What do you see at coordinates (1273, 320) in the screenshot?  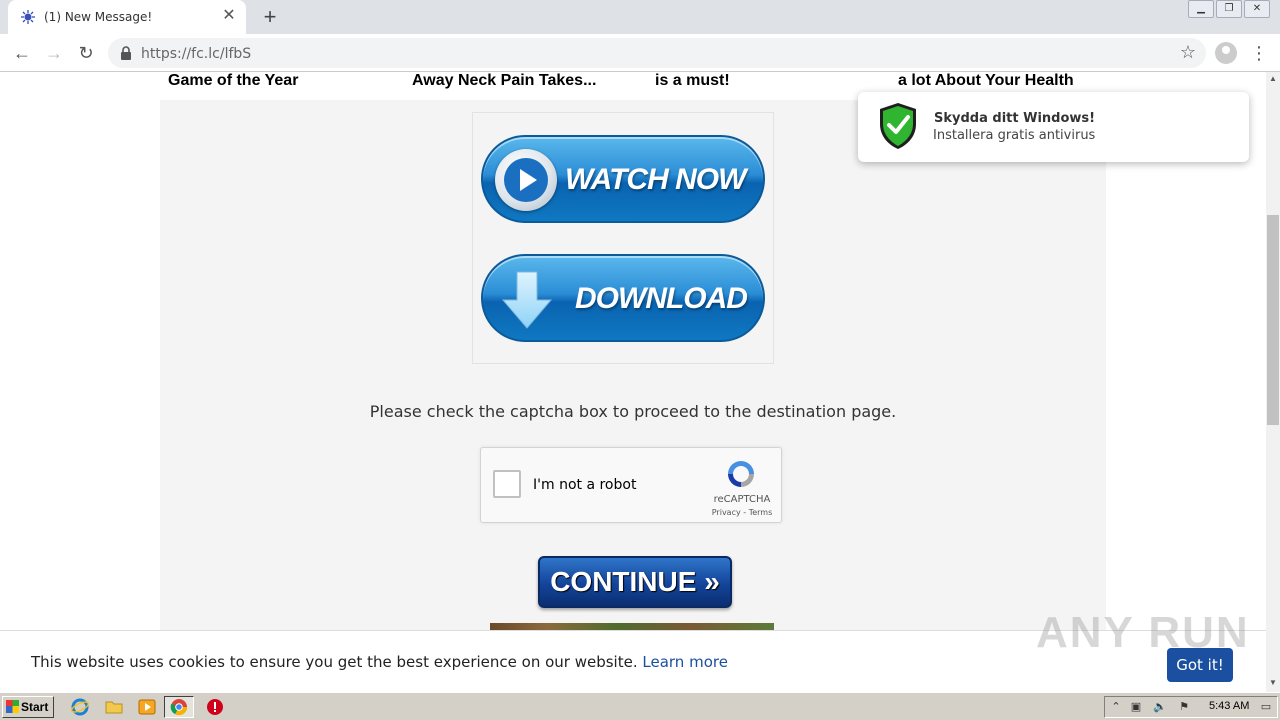 I see `scrollbar-thumb` at bounding box center [1273, 320].